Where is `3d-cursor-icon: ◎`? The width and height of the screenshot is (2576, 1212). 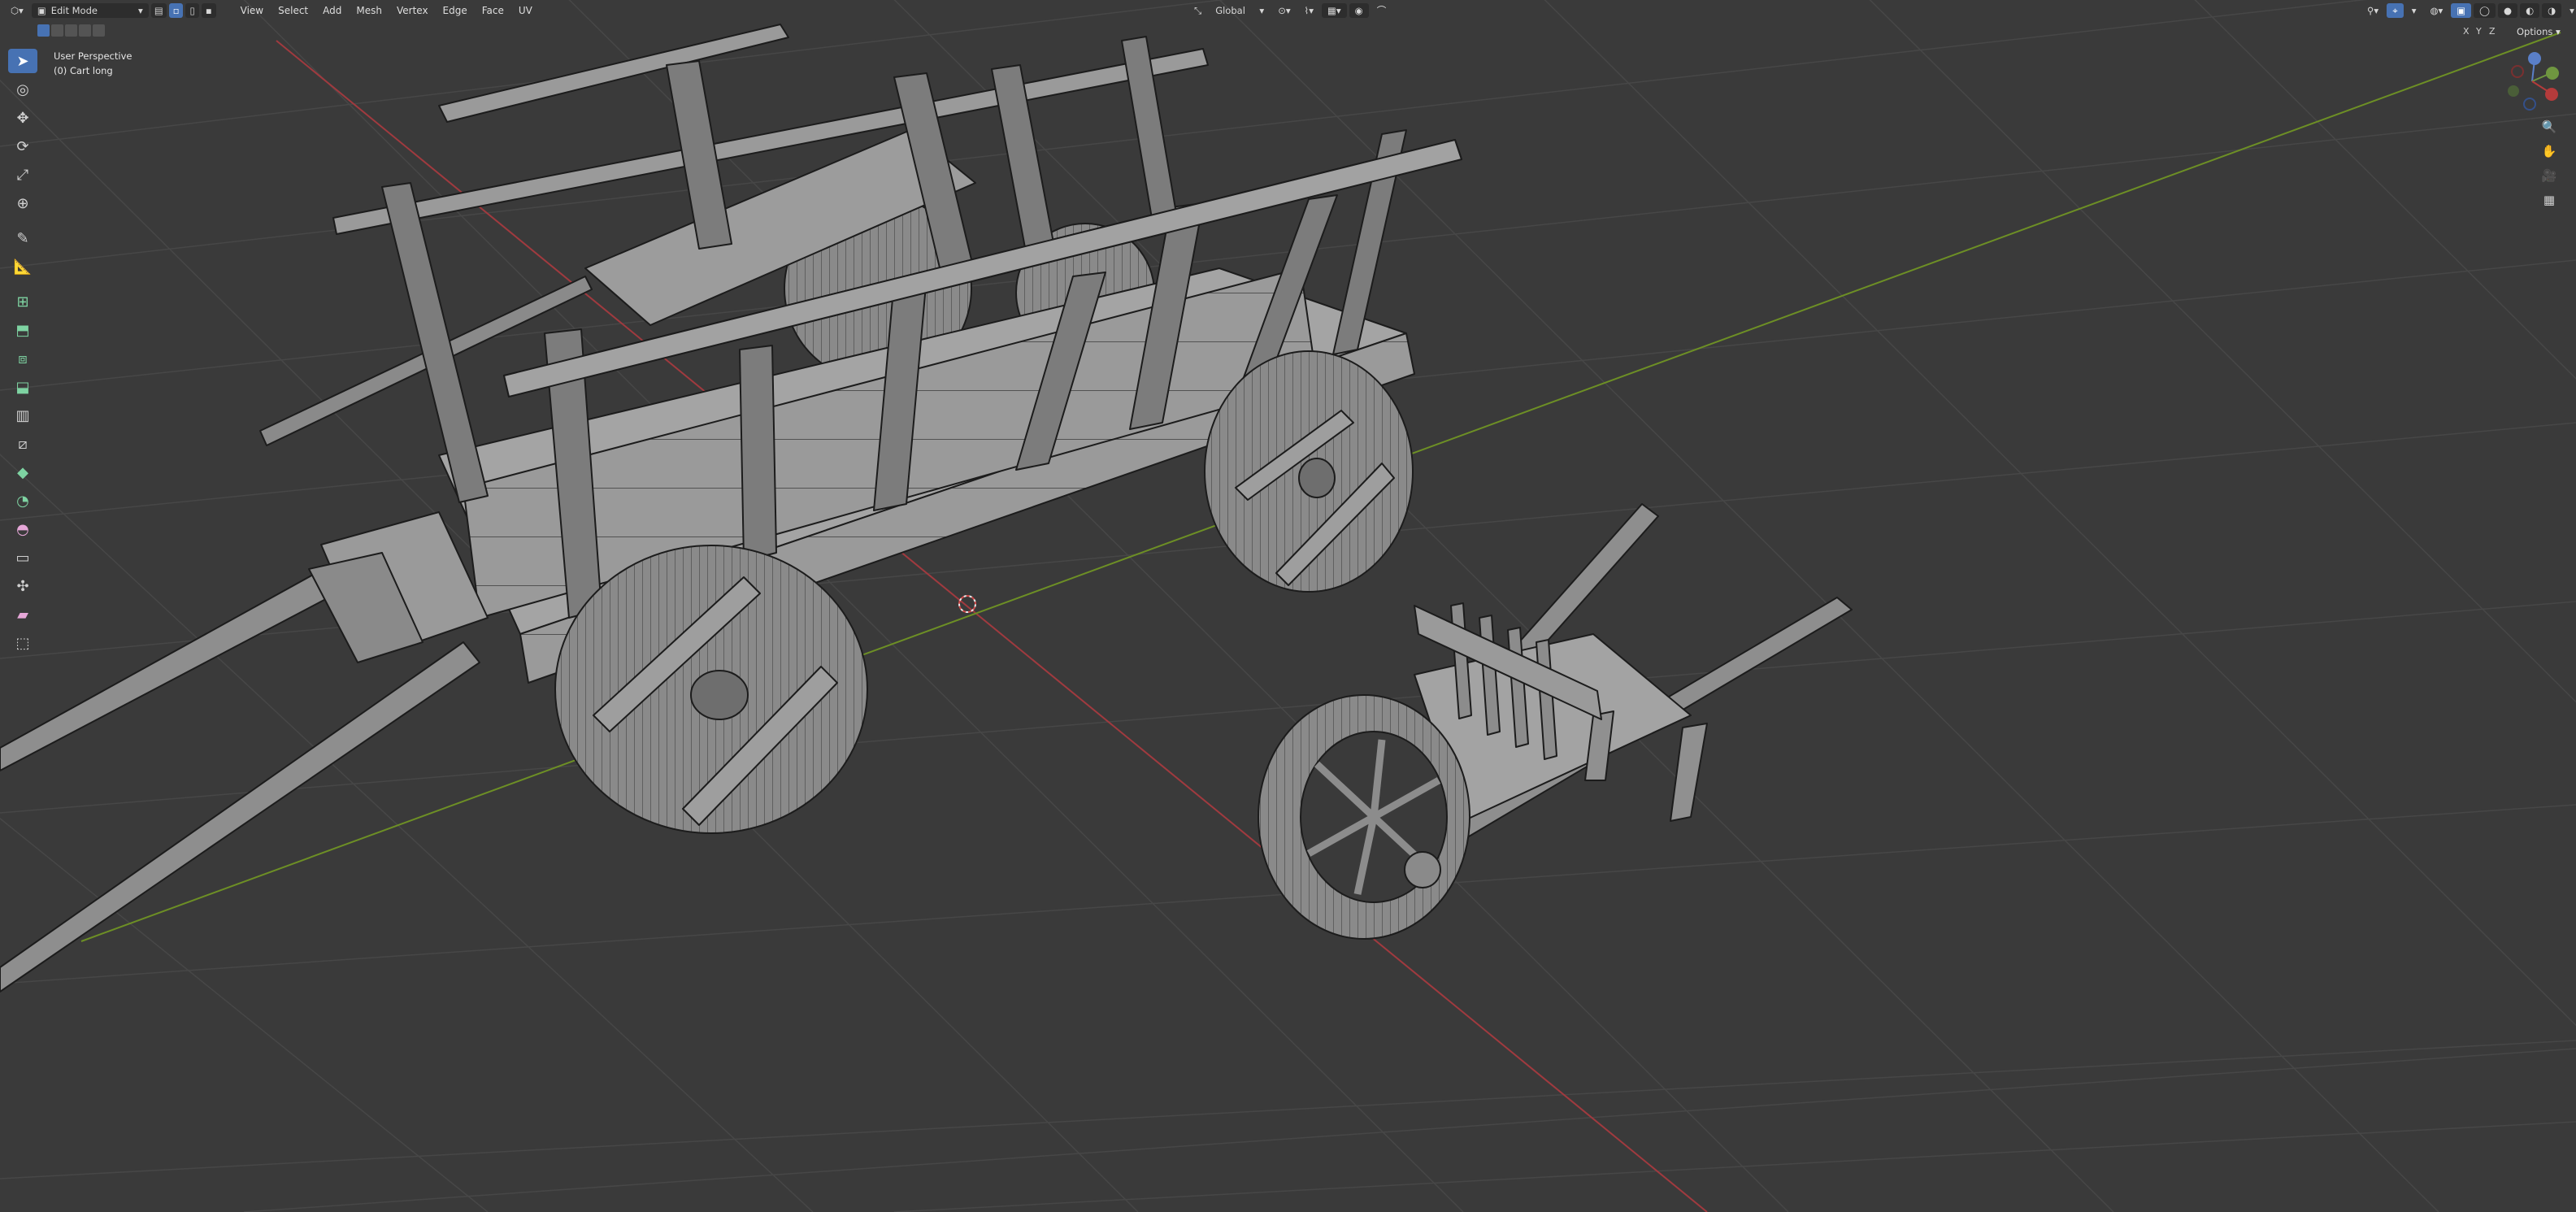
3d-cursor-icon: ◎ is located at coordinates (22, 89).